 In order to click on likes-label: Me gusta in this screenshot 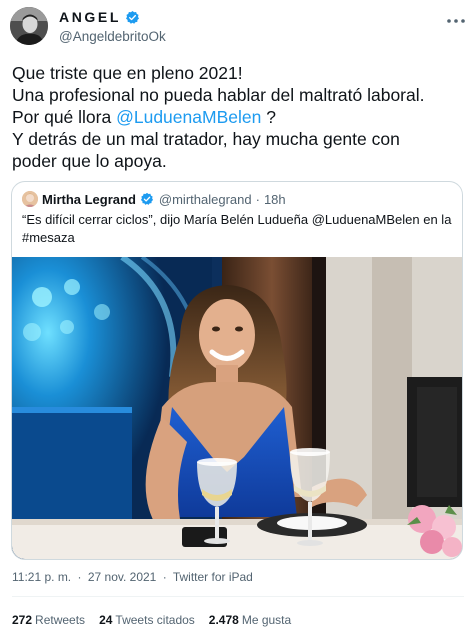, I will do `click(266, 620)`.